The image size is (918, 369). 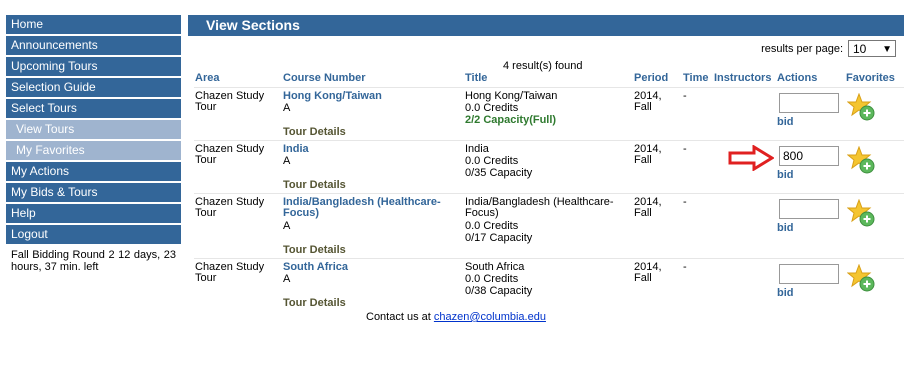 What do you see at coordinates (207, 78) in the screenshot?
I see `column-header-area: Area` at bounding box center [207, 78].